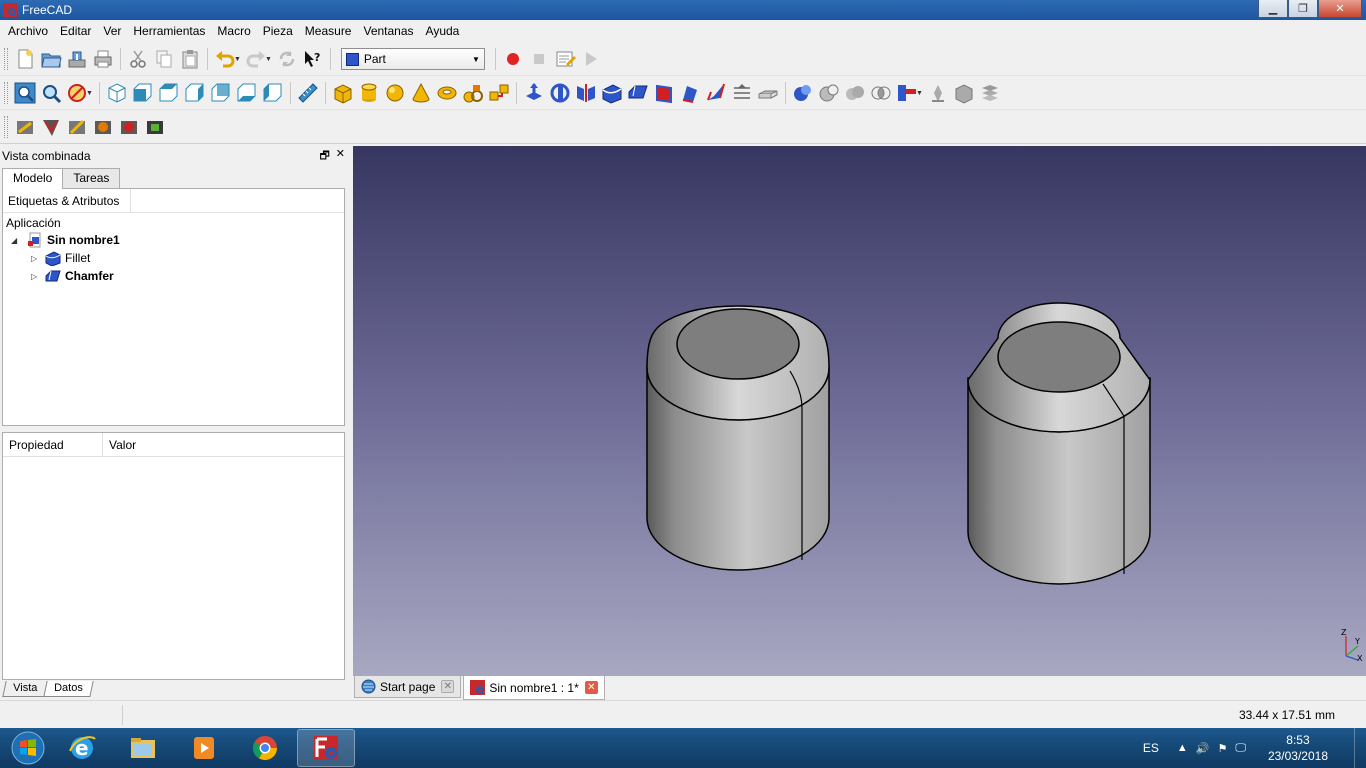  Describe the element at coordinates (237, 59) in the screenshot. I see `undo-dropdown-icon: ▼` at that location.